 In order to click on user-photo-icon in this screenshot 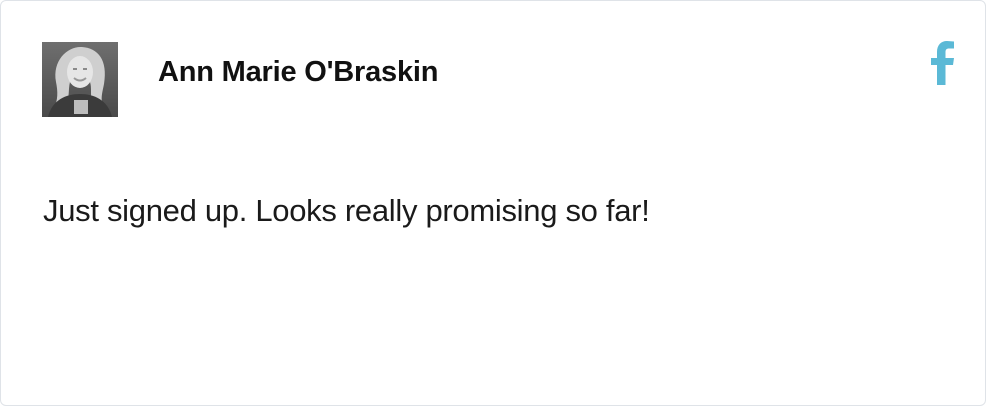, I will do `click(80, 79)`.